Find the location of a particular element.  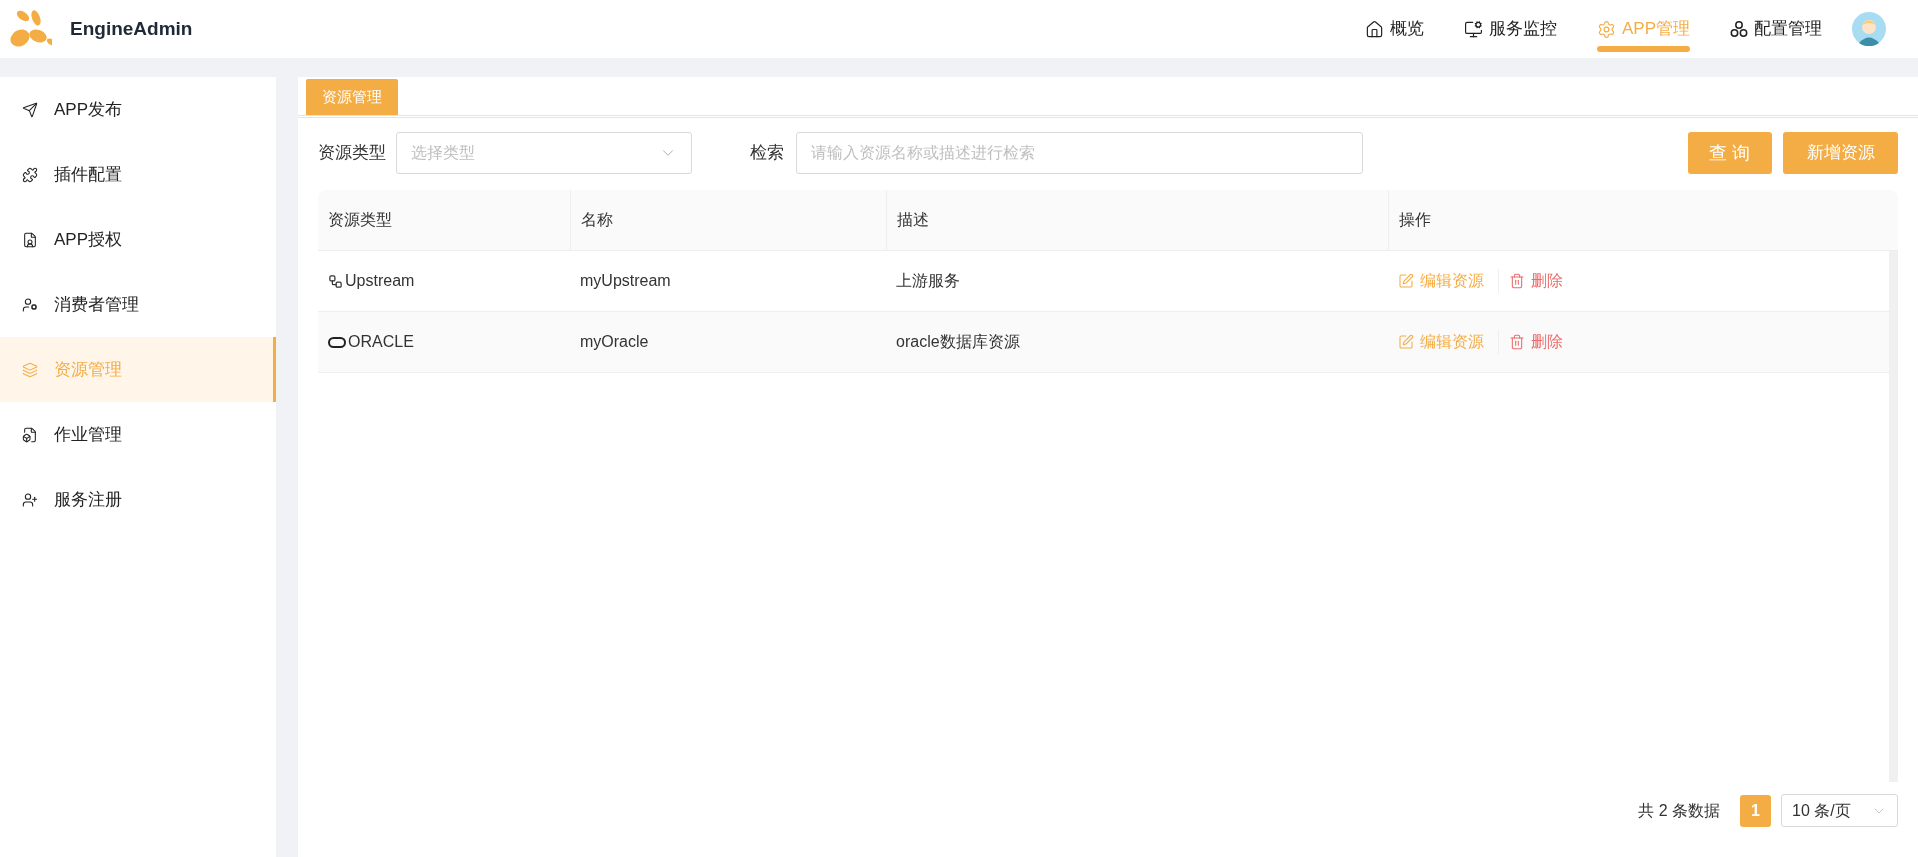

page-button: 1 is located at coordinates (1755, 810).